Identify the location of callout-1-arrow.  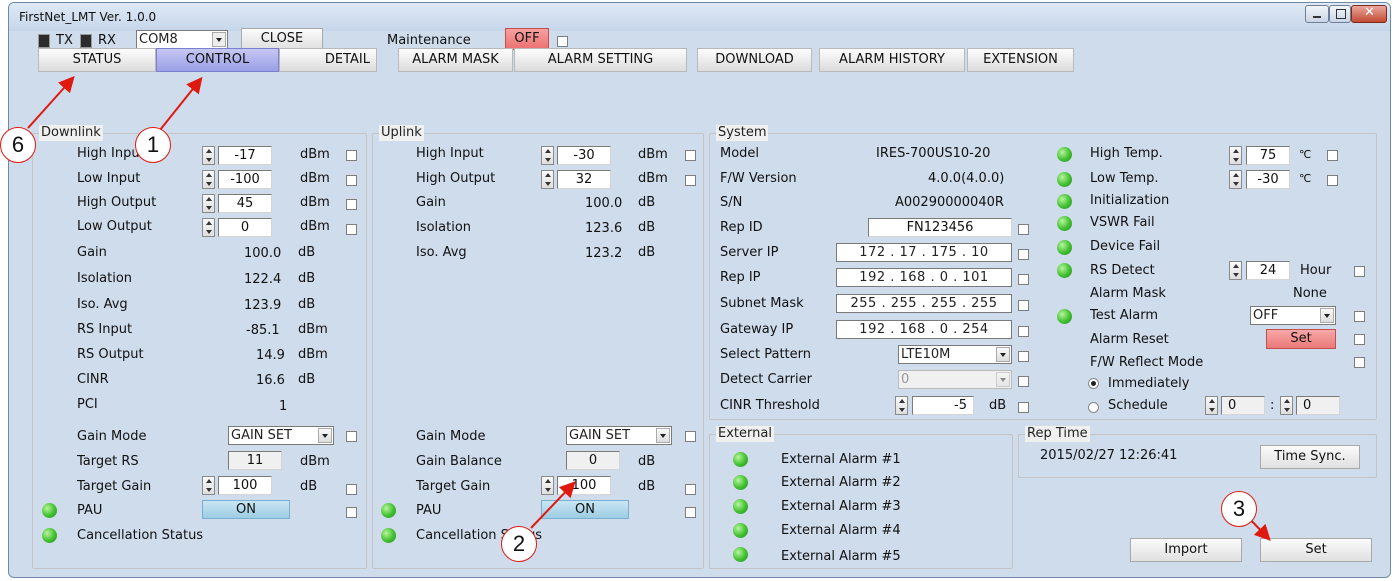
(181, 103).